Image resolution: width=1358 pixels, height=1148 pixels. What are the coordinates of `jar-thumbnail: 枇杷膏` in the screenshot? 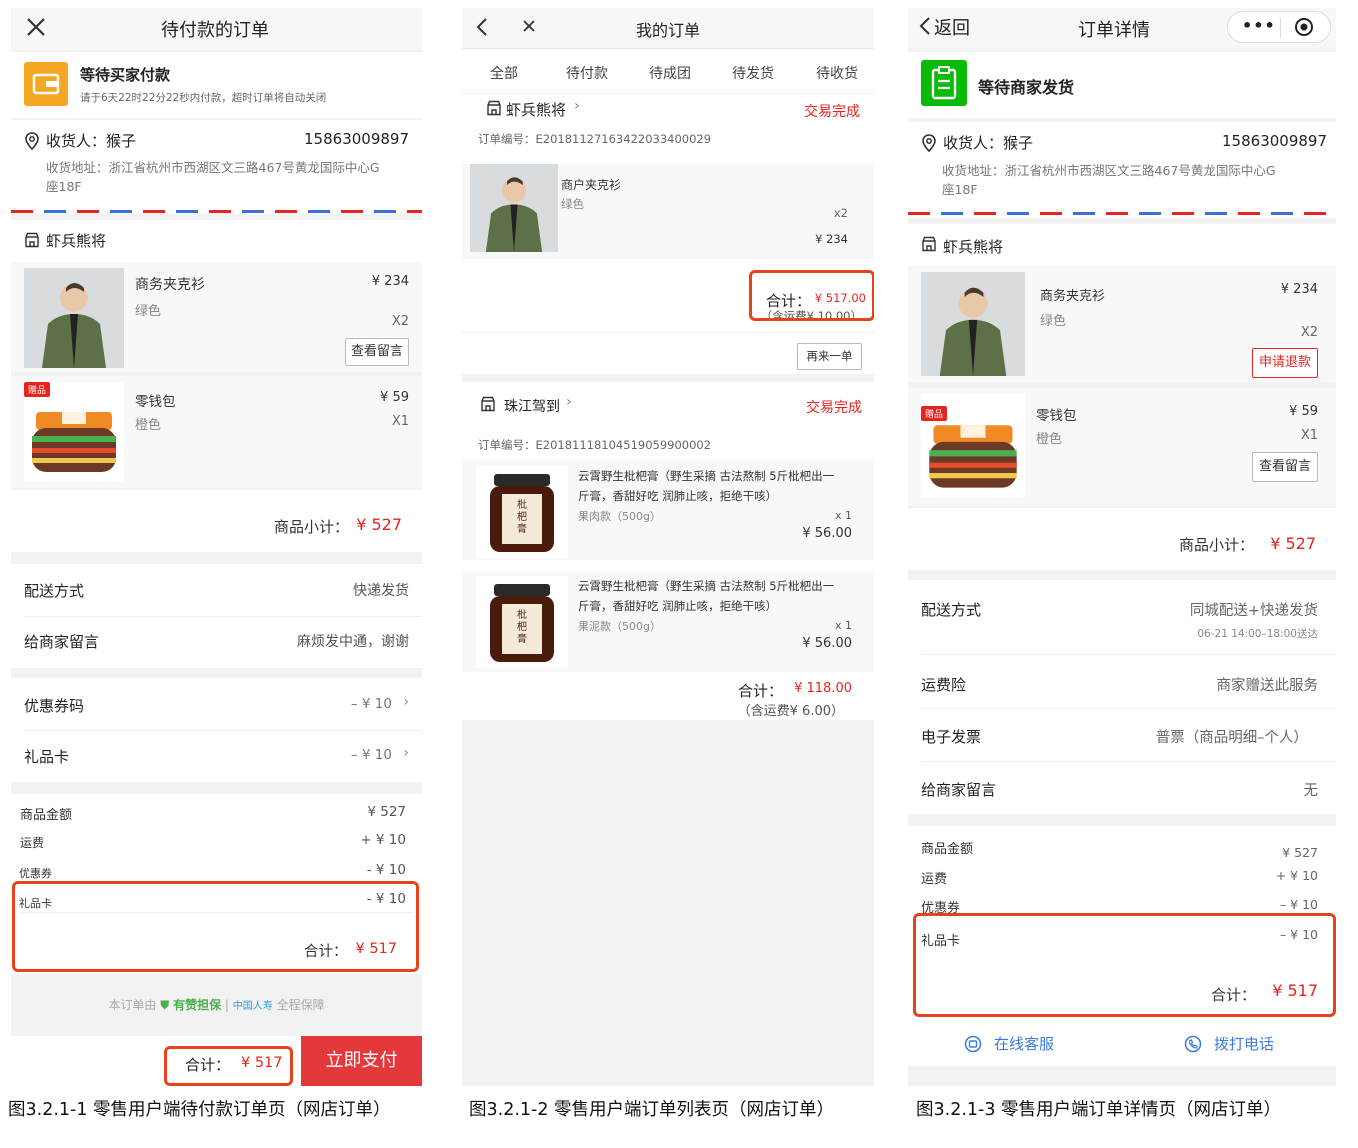 It's located at (522, 622).